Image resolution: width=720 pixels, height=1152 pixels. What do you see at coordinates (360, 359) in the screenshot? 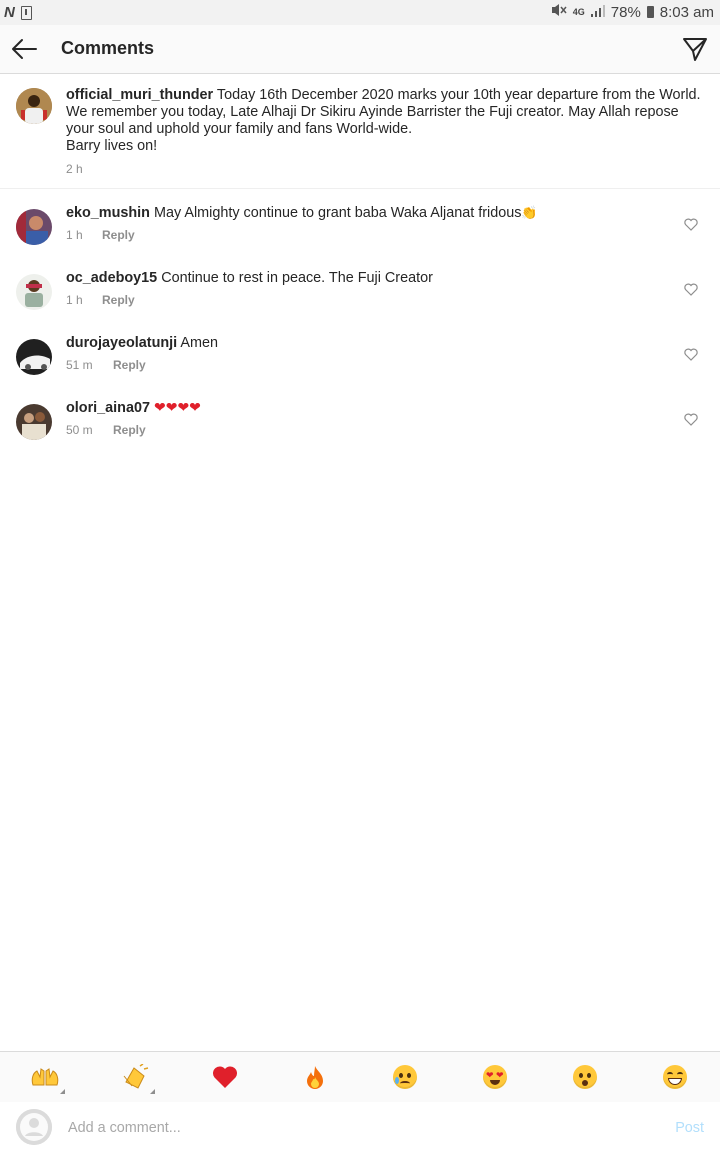
I see `comment-item: durojayeolatunji Amen 51 m Reply` at bounding box center [360, 359].